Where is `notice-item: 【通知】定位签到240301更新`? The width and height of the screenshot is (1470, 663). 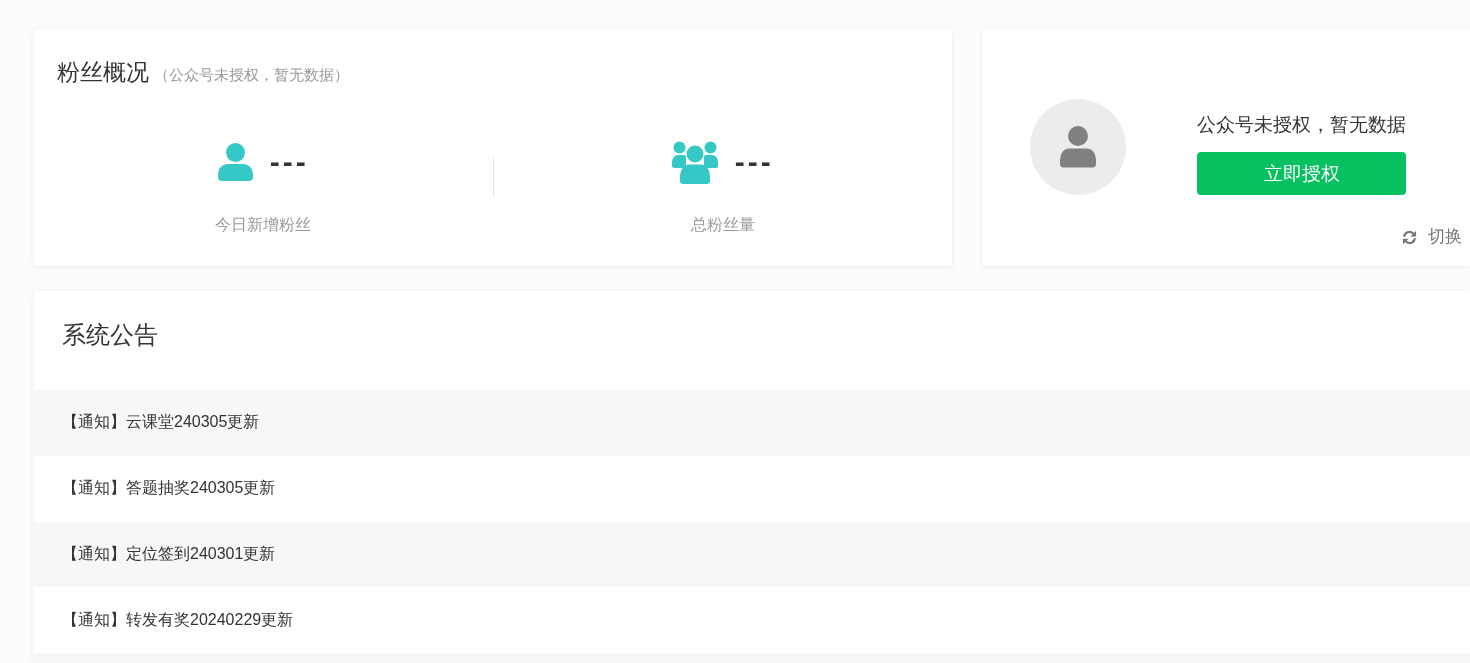
notice-item: 【通知】定位签到240301更新 is located at coordinates (752, 554).